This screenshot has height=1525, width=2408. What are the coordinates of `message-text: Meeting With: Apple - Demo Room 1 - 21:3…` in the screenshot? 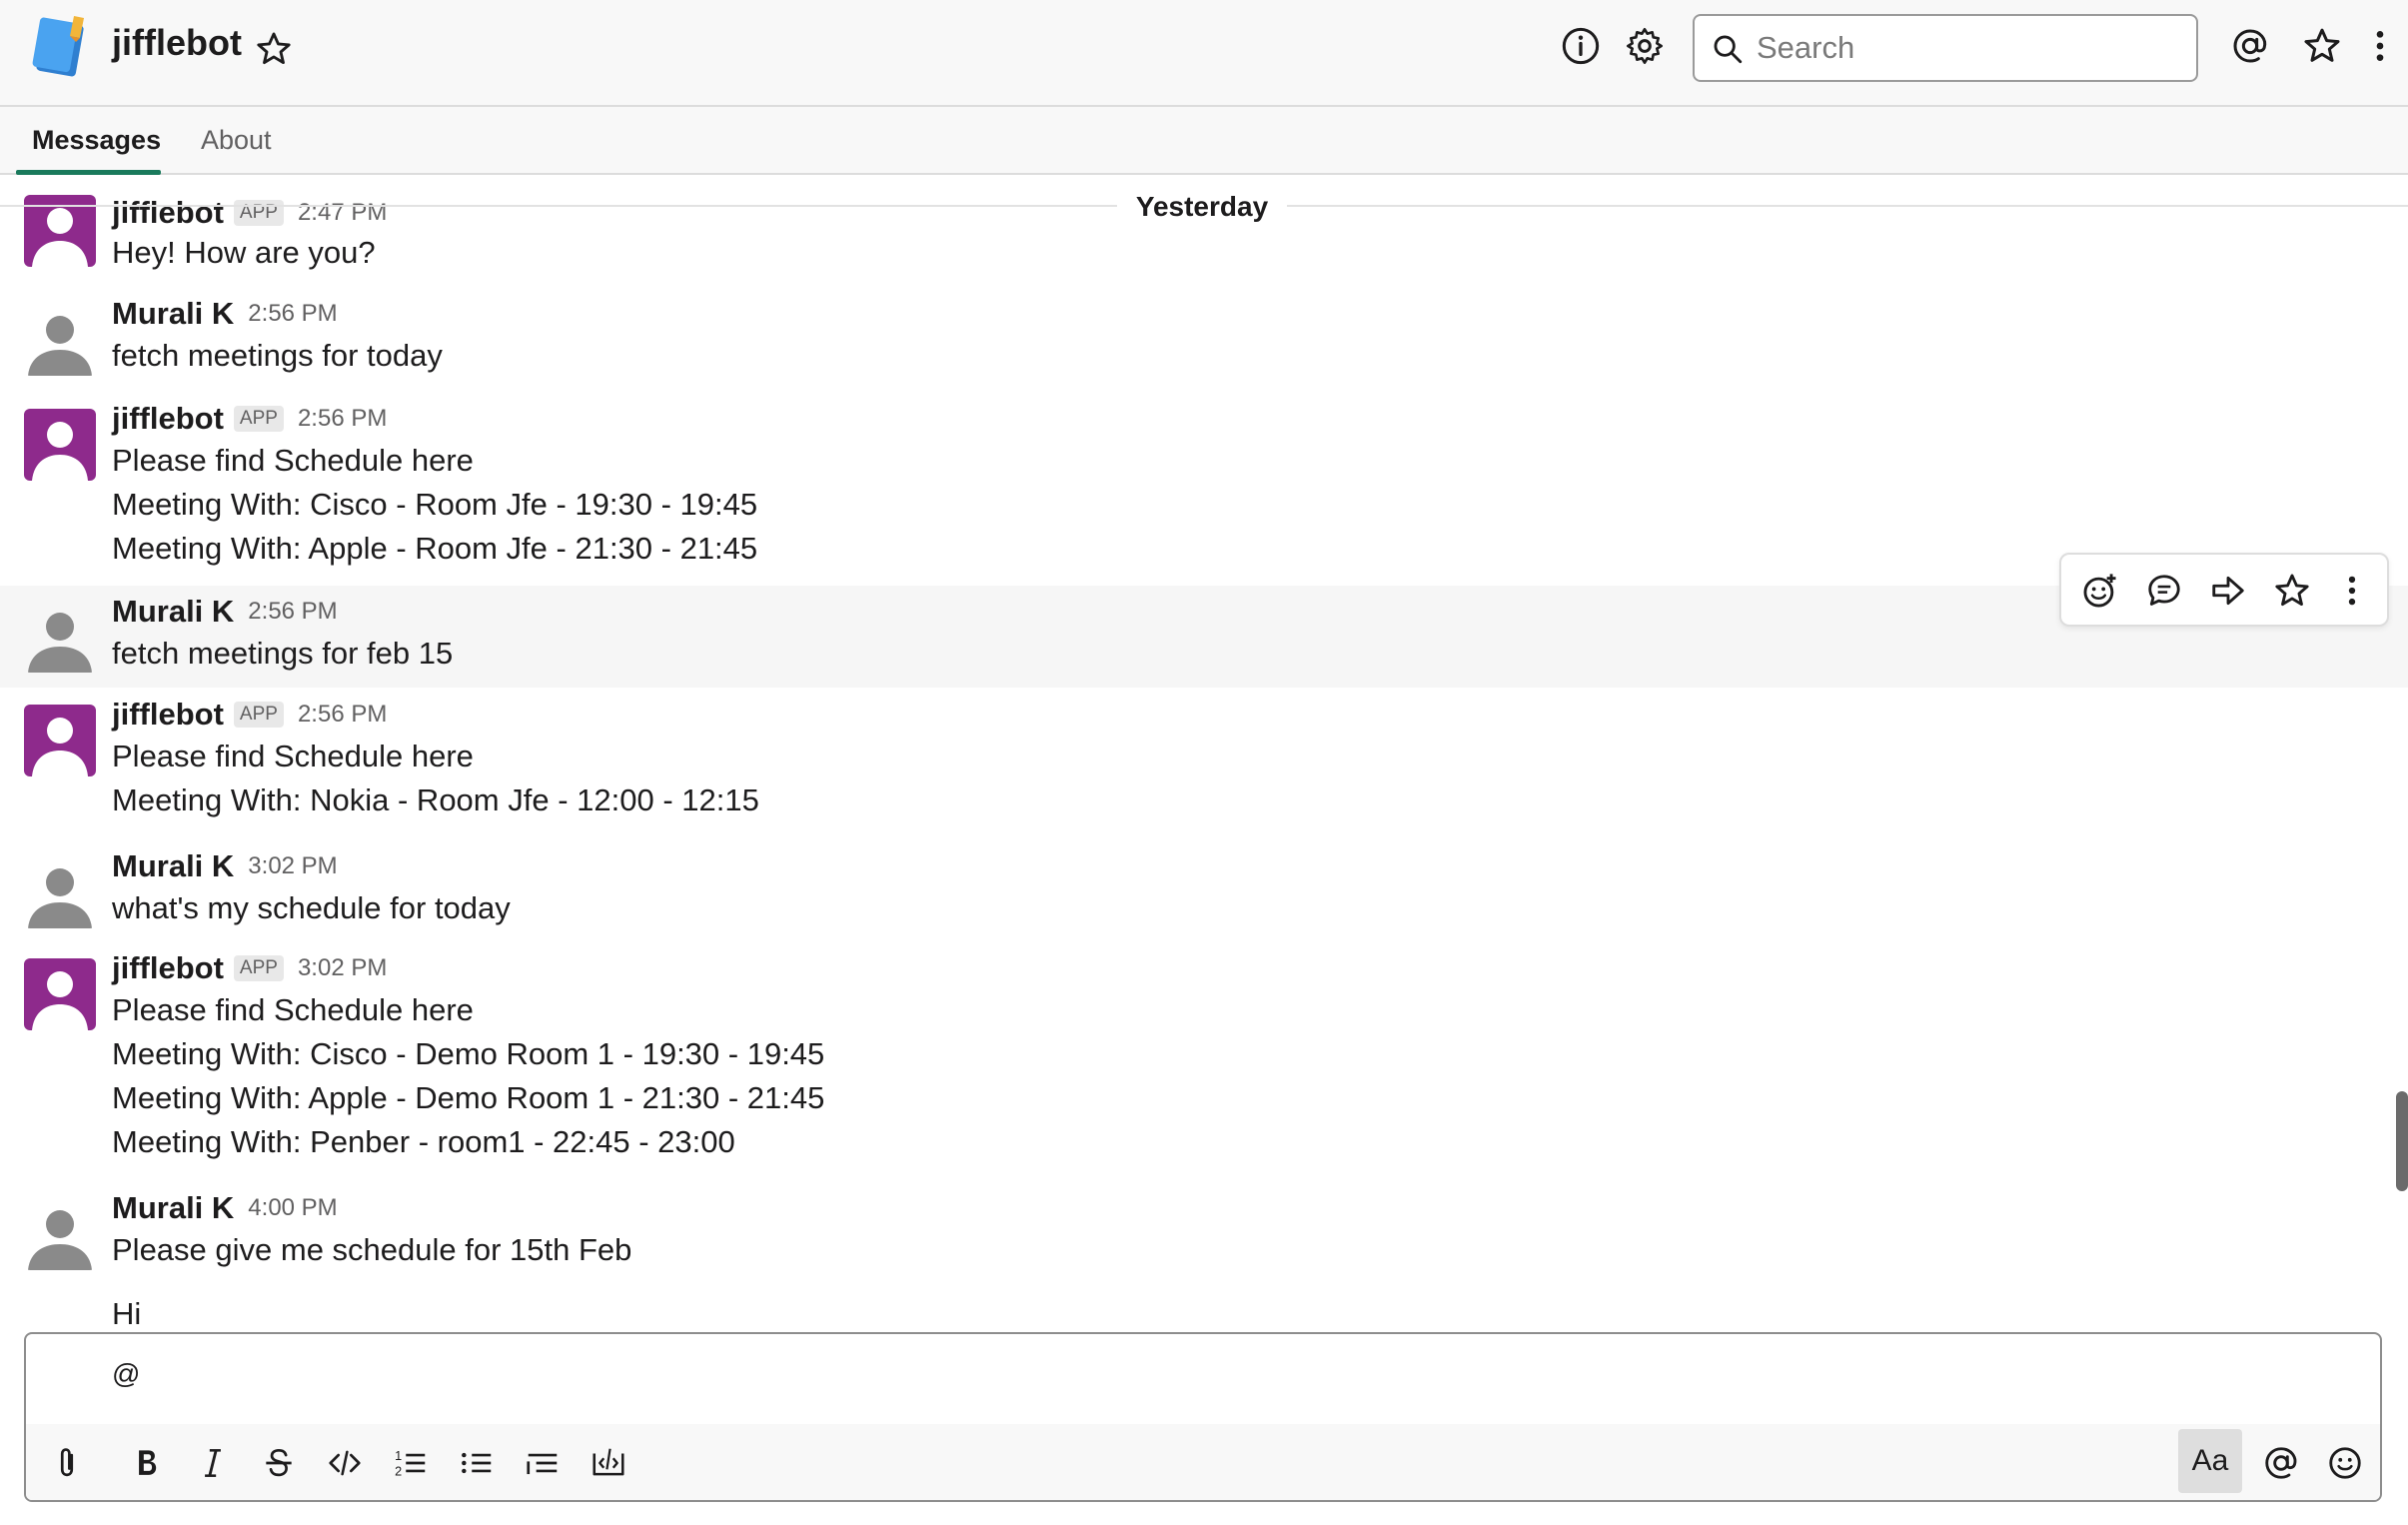 It's located at (468, 1098).